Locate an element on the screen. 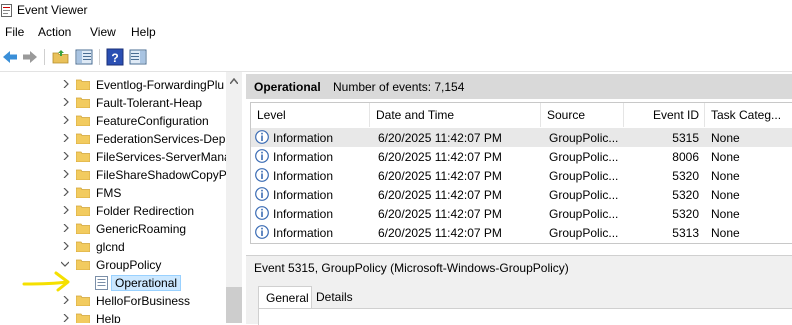 The width and height of the screenshot is (792, 325). forward-arrow-icon is located at coordinates (30, 57).